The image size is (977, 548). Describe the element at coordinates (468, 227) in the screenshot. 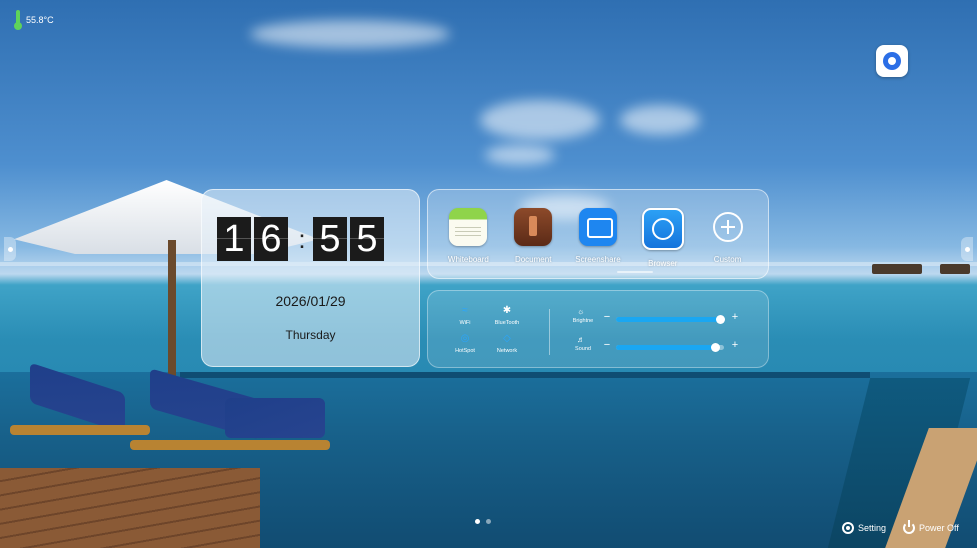

I see `whiteboard-icon` at that location.